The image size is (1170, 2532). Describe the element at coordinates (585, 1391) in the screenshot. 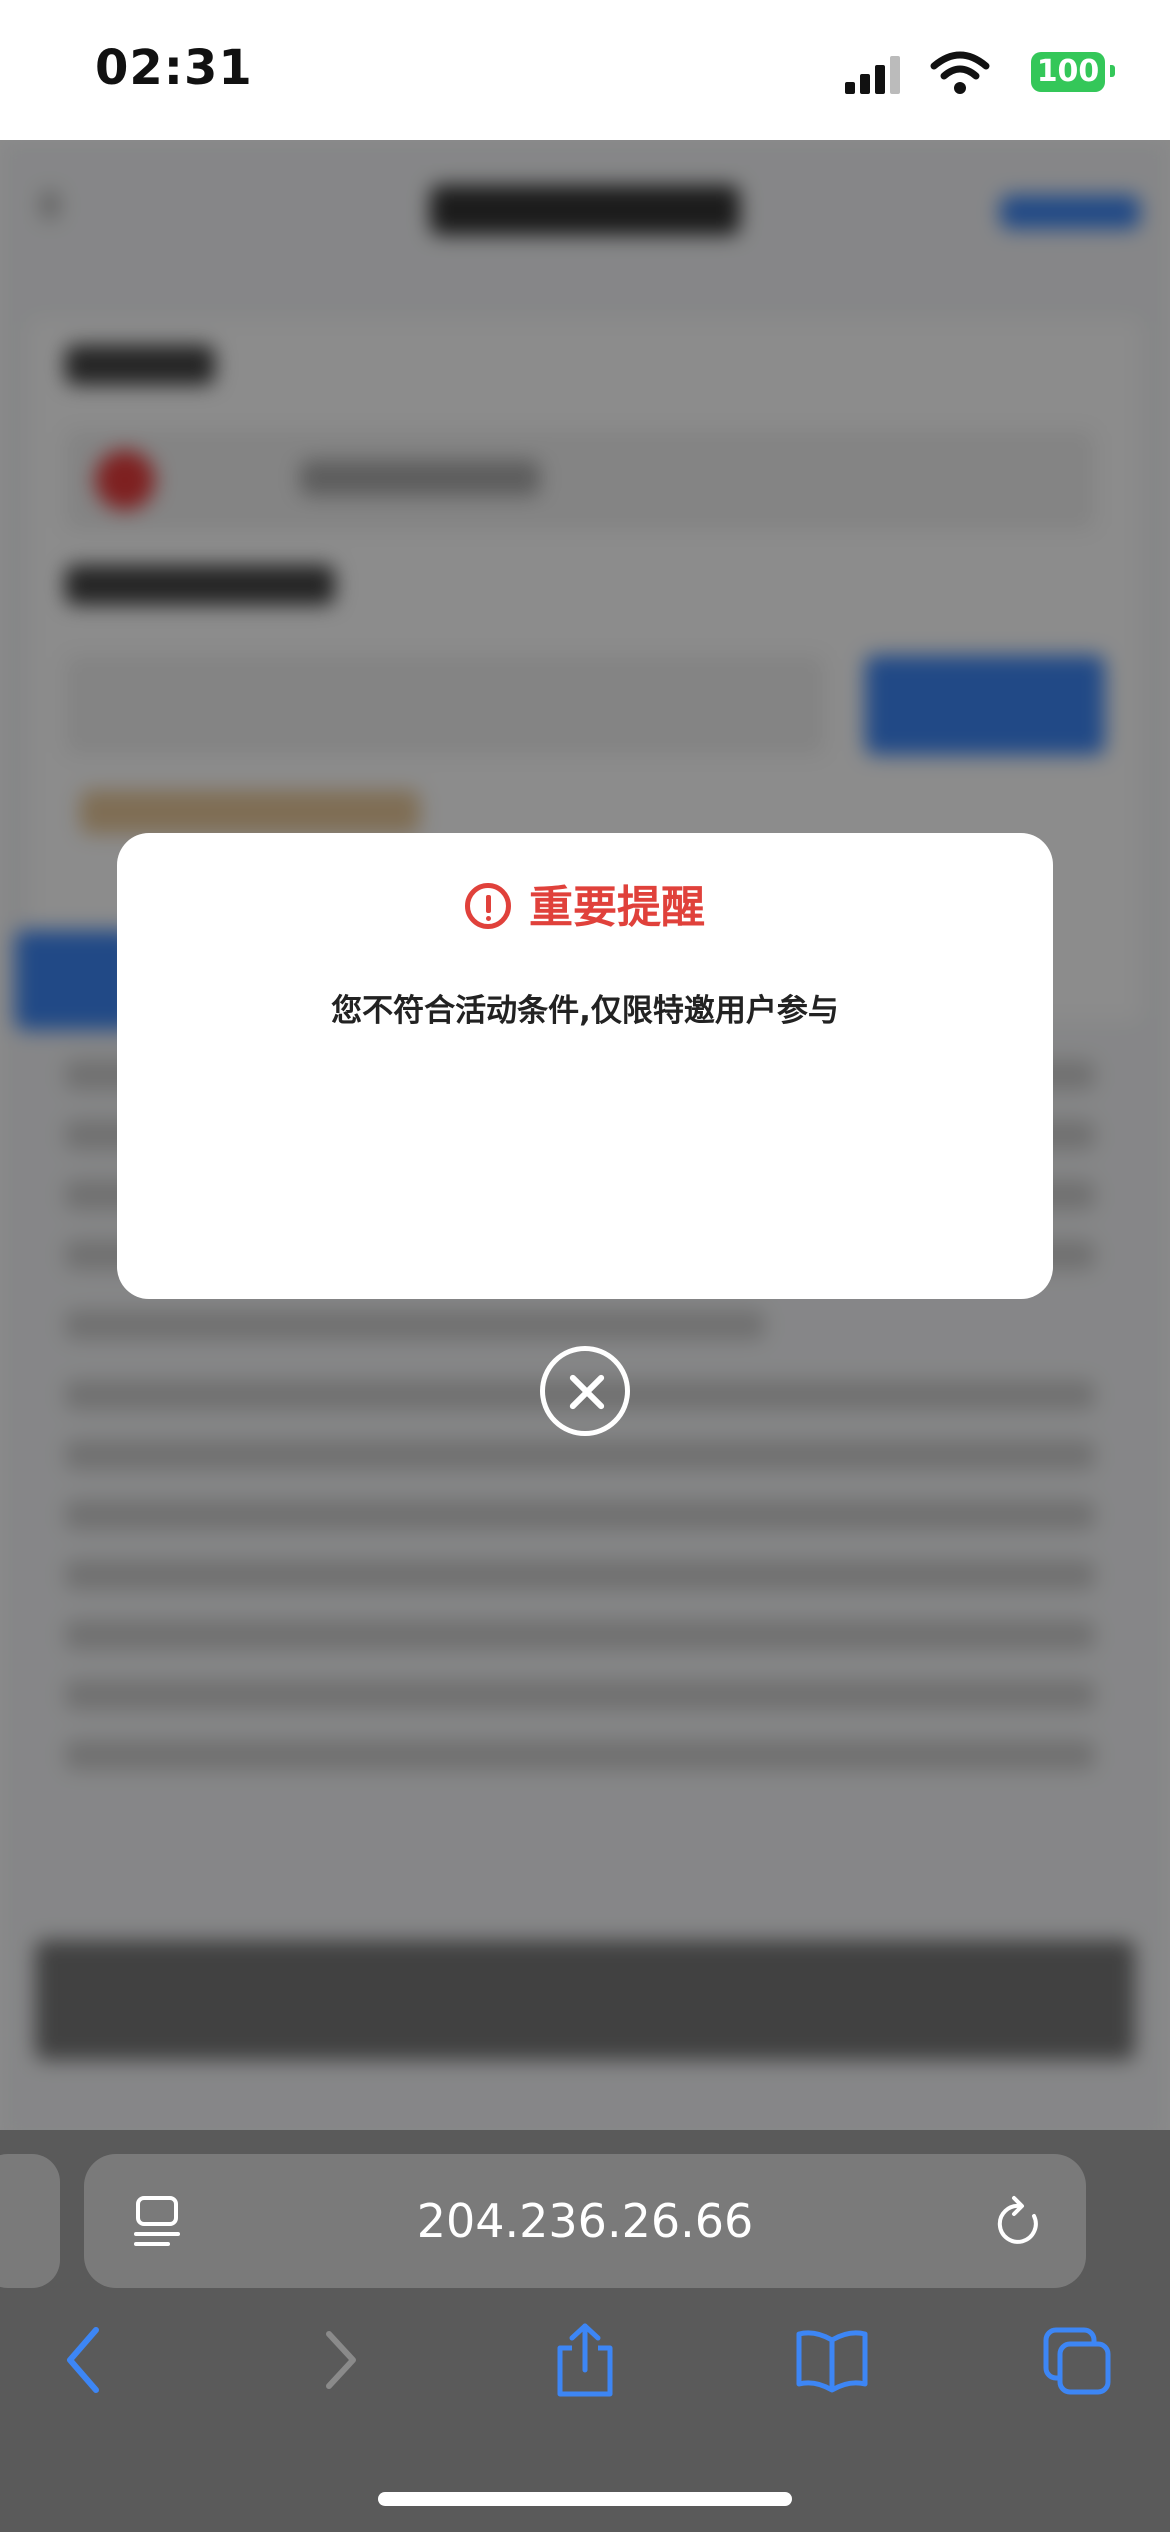

I see `close-dialog-button` at that location.